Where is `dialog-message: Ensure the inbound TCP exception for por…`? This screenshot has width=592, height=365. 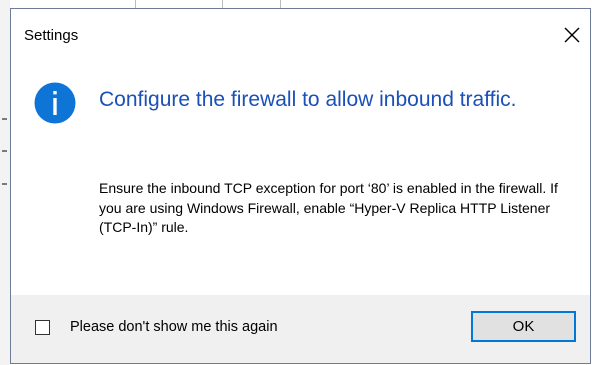 dialog-message: Ensure the inbound TCP exception for por… is located at coordinates (328, 207).